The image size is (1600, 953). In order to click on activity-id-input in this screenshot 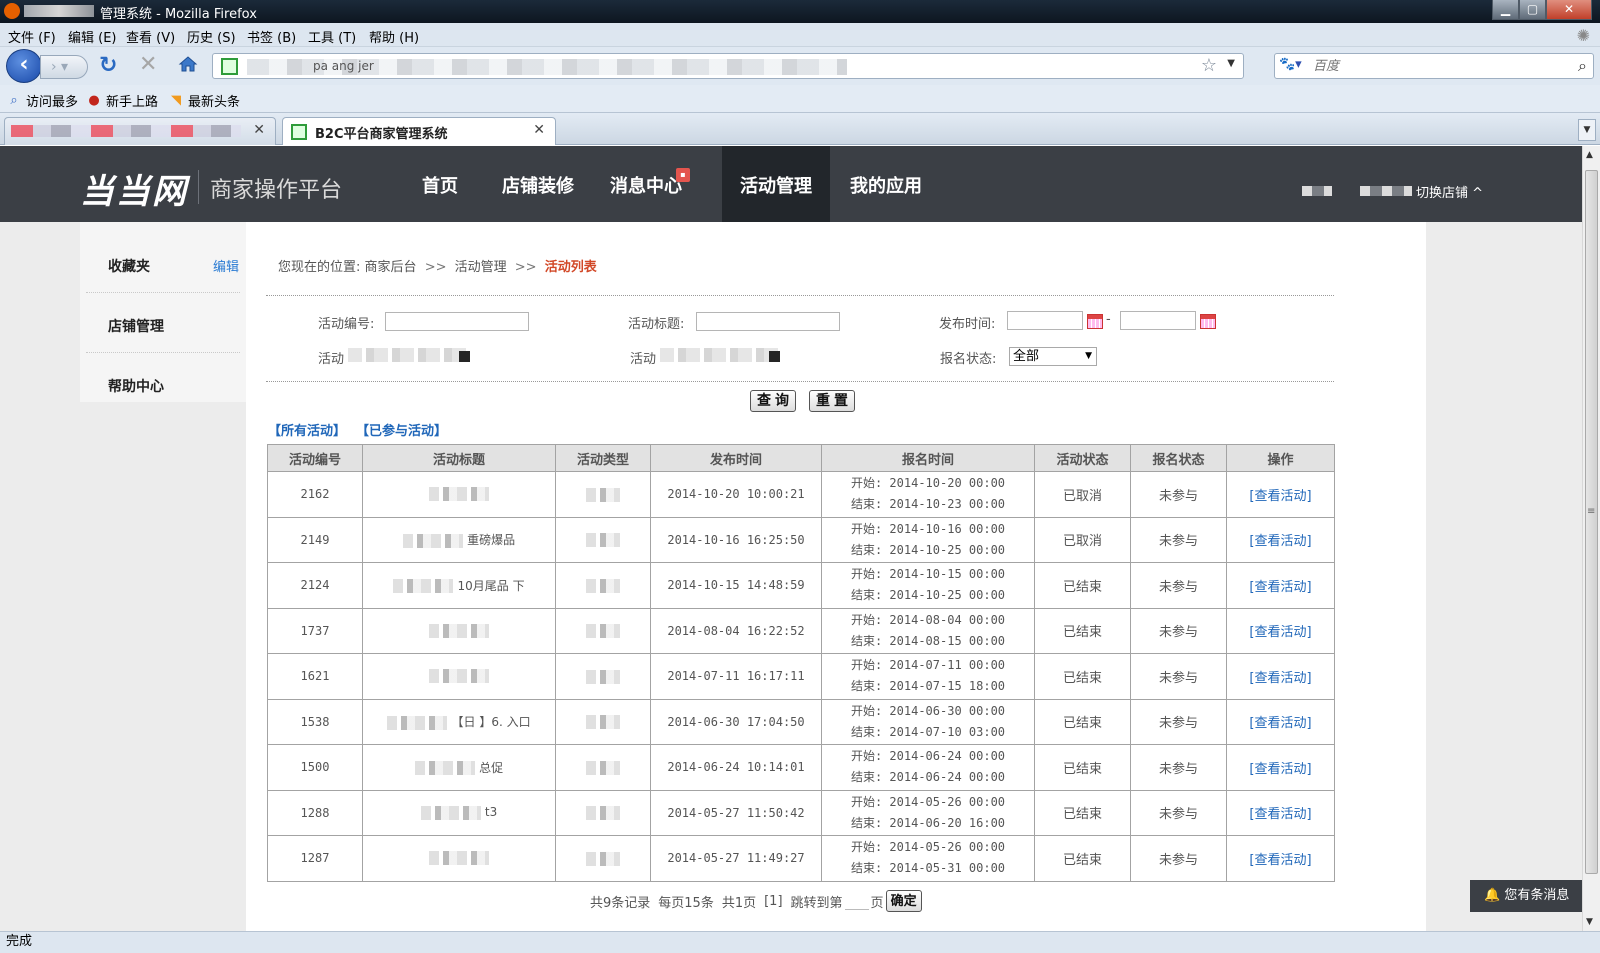, I will do `click(457, 321)`.